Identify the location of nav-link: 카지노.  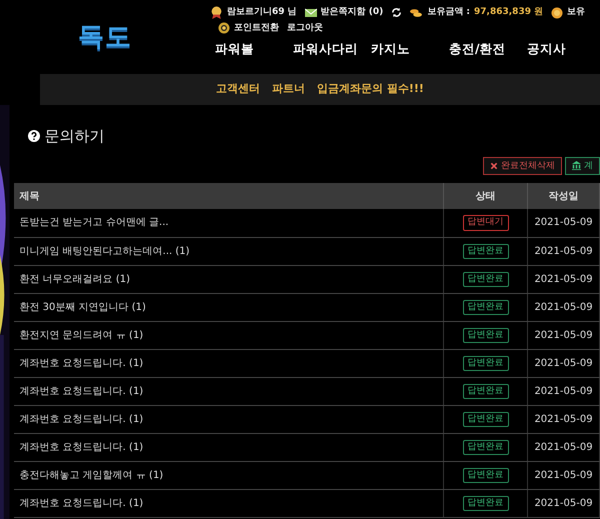
(405, 49).